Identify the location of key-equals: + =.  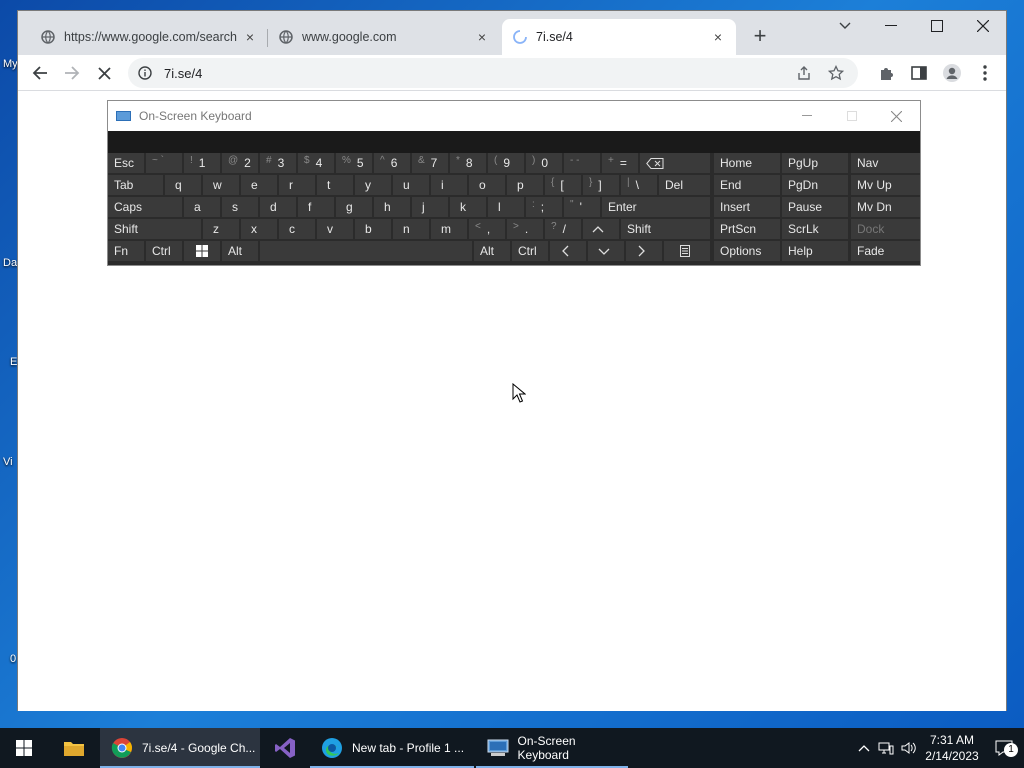
(620, 163).